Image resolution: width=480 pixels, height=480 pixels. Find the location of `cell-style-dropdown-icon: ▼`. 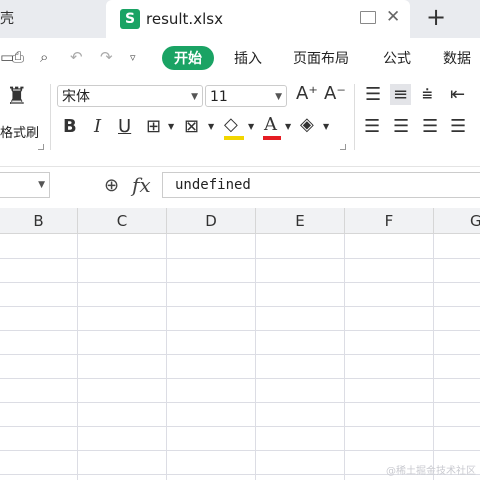

cell-style-dropdown-icon: ▼ is located at coordinates (211, 126).